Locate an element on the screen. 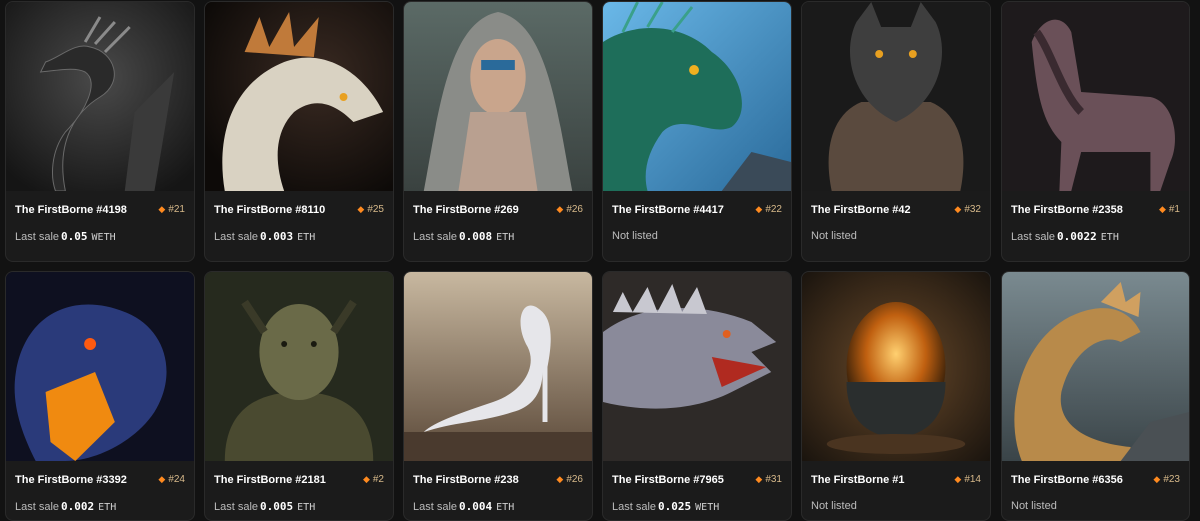 The height and width of the screenshot is (521, 1200). dark-dragon-image is located at coordinates (100, 96).